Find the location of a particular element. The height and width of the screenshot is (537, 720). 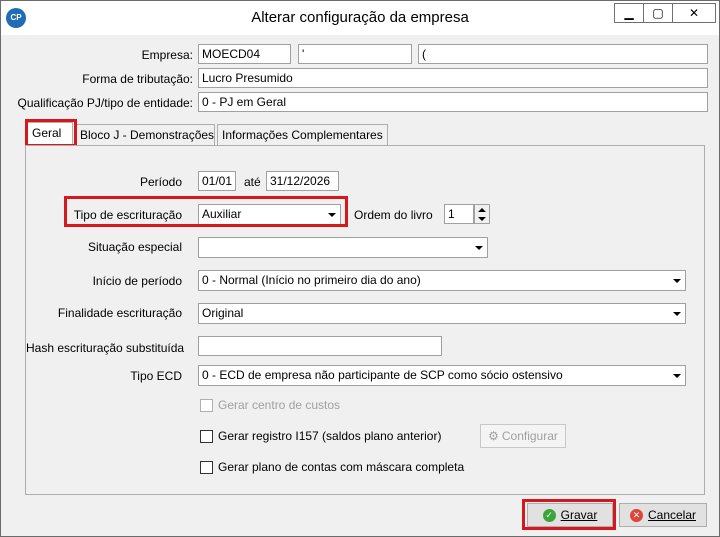

qualificacao-label: Qualificação PJ/tipo de entidade: is located at coordinates (105, 103).